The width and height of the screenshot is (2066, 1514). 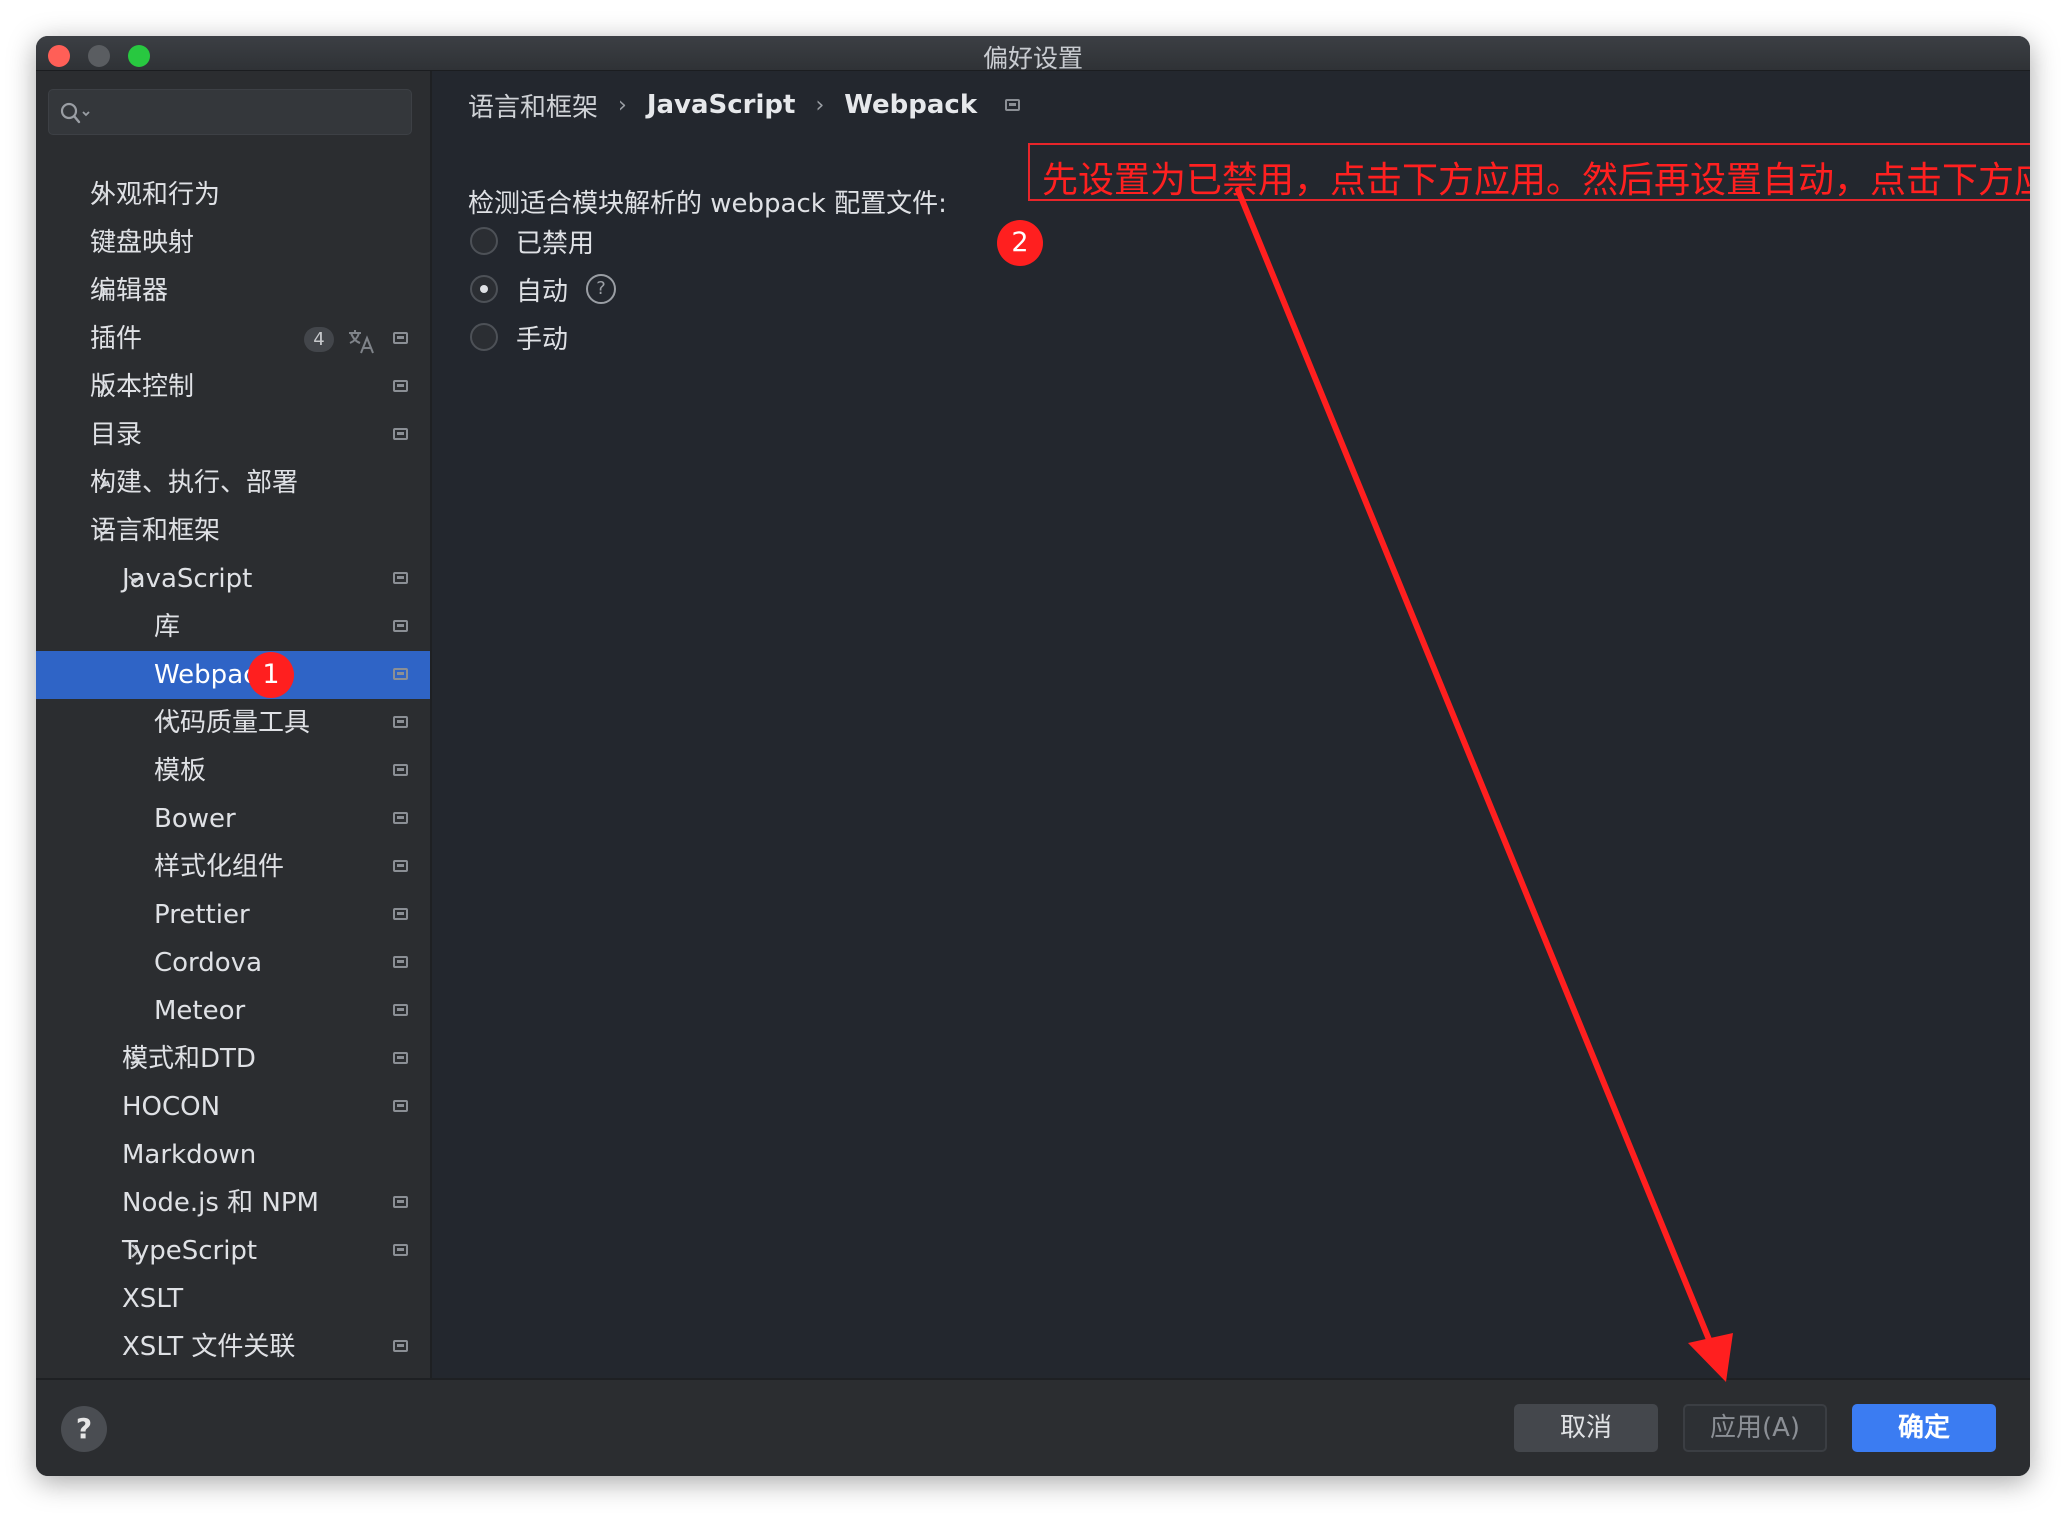 I want to click on window-title: 偏好设置, so click(x=1032, y=58).